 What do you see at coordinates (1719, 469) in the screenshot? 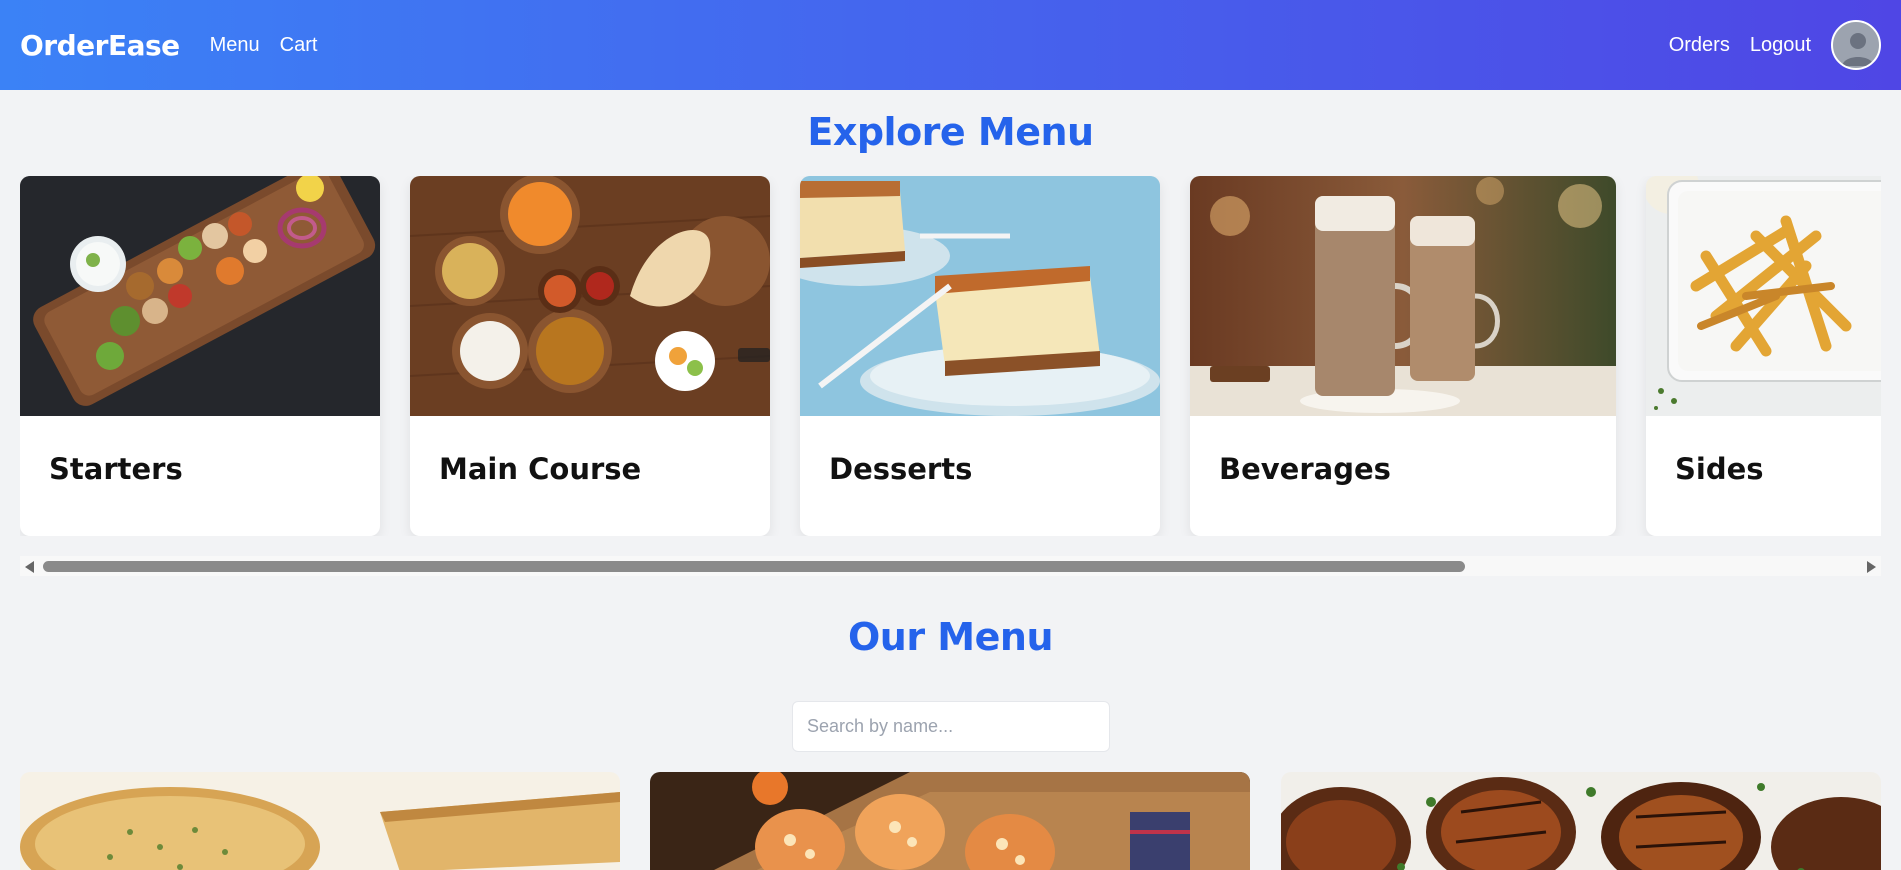
I see `category-name: Sides` at bounding box center [1719, 469].